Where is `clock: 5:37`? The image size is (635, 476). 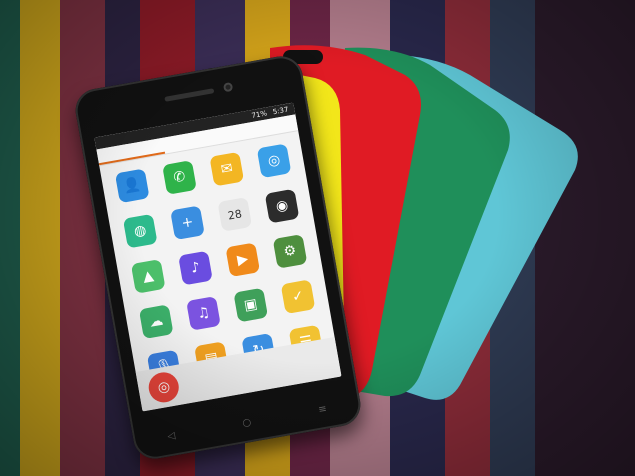
clock: 5:37 is located at coordinates (281, 111).